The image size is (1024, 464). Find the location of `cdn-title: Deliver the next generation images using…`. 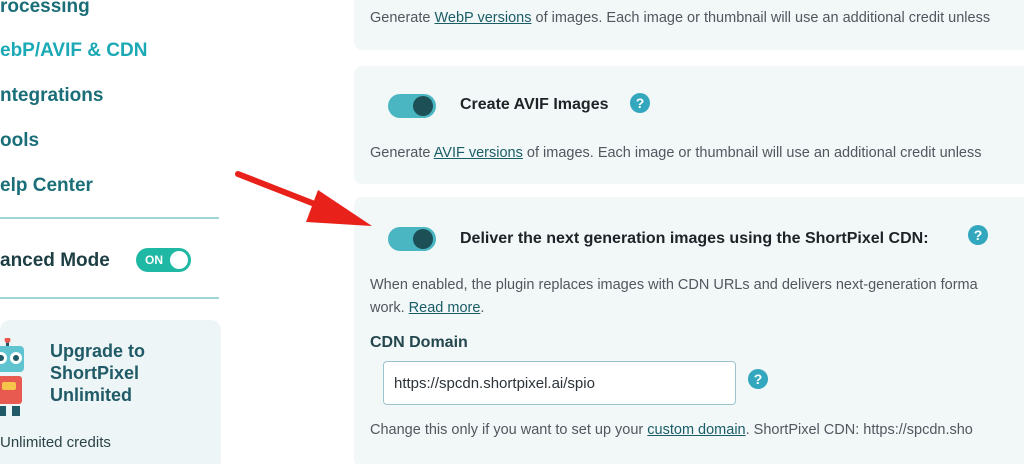

cdn-title: Deliver the next generation images using… is located at coordinates (694, 238).